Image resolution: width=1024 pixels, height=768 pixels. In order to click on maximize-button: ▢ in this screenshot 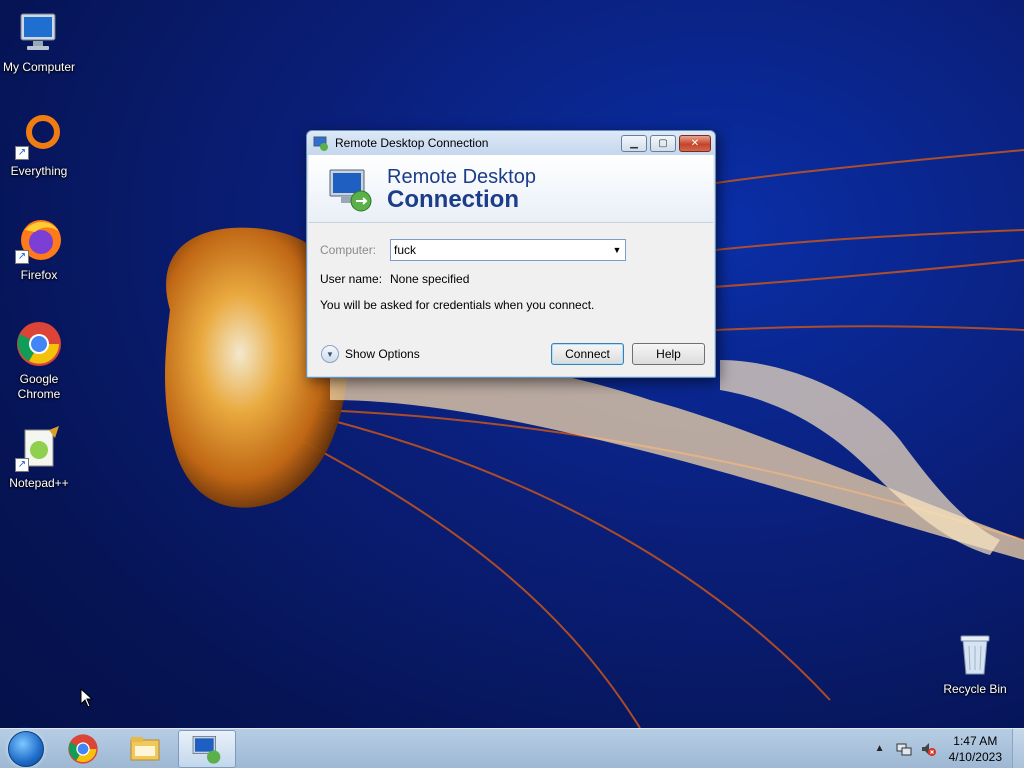, I will do `click(663, 143)`.